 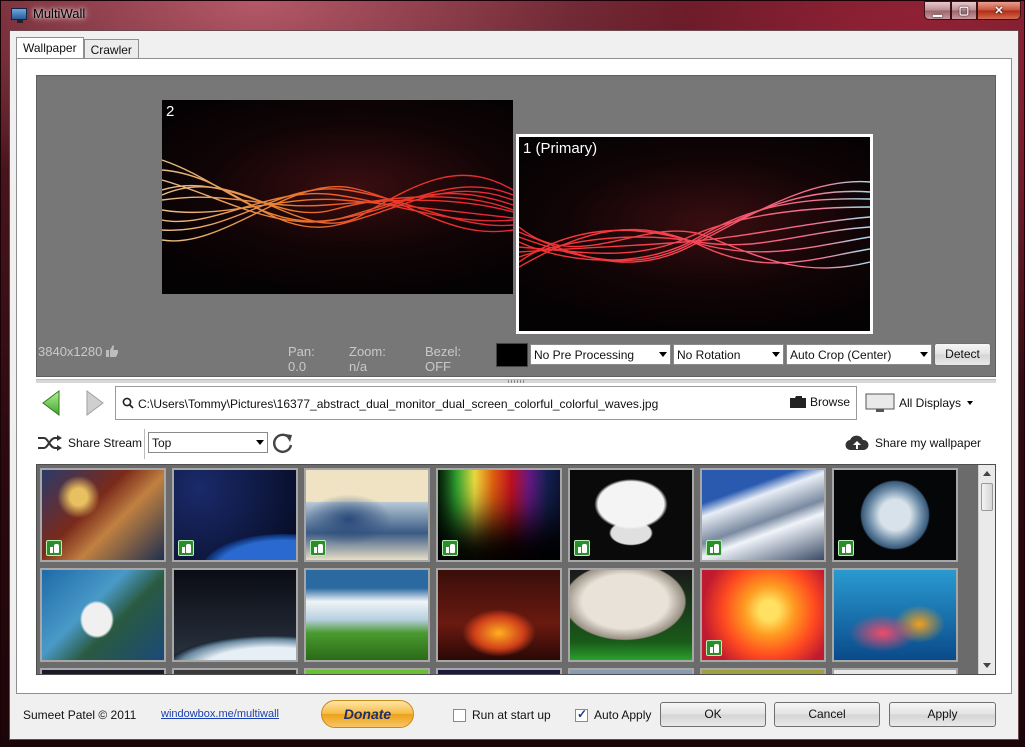 What do you see at coordinates (857, 443) in the screenshot?
I see `cloud-upload-icon` at bounding box center [857, 443].